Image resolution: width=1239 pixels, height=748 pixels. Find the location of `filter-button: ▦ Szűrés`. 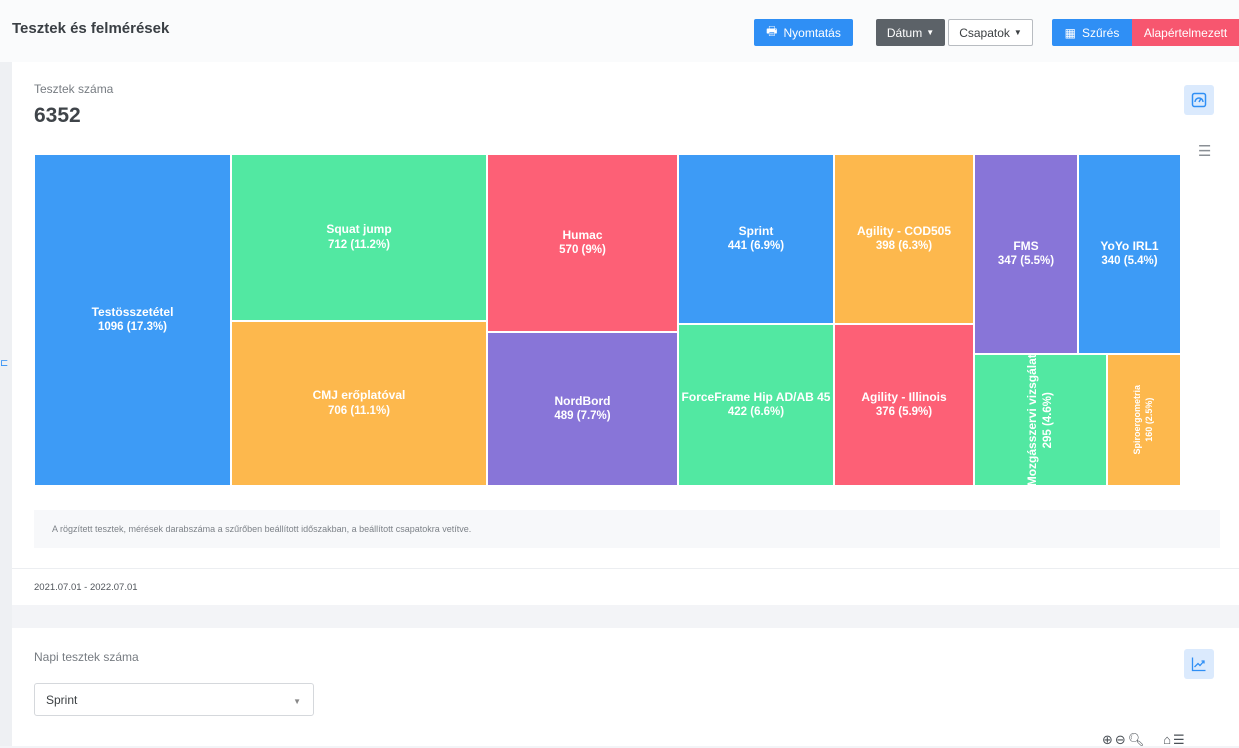

filter-button: ▦ Szűrés is located at coordinates (1092, 32).